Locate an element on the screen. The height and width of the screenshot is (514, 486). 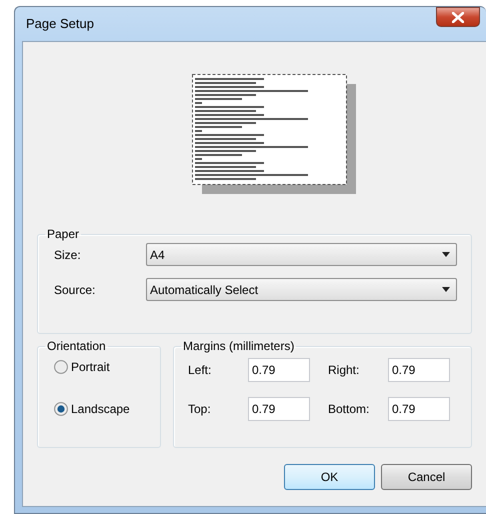
close-icon is located at coordinates (458, 17).